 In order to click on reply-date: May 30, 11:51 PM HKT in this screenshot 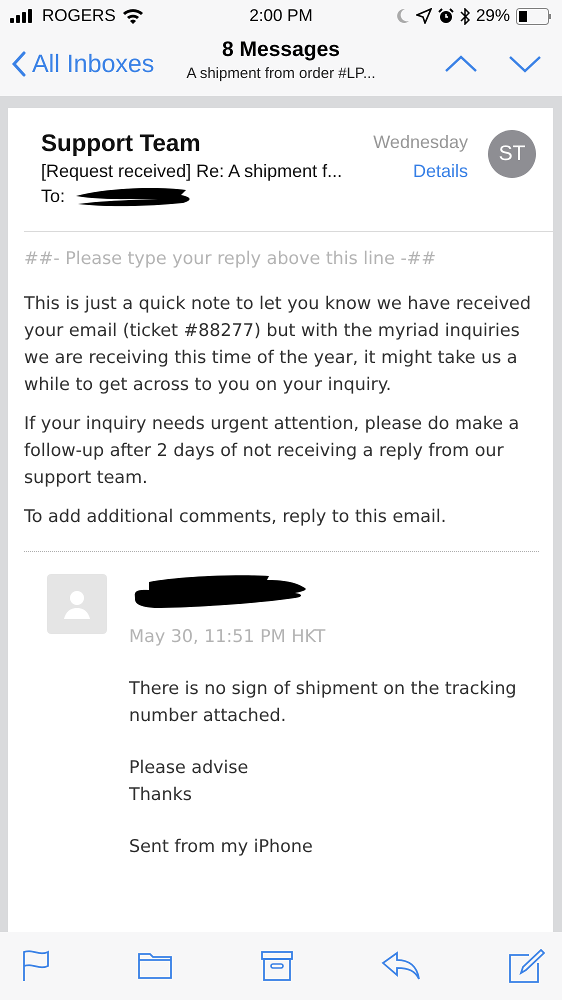, I will do `click(227, 637)`.